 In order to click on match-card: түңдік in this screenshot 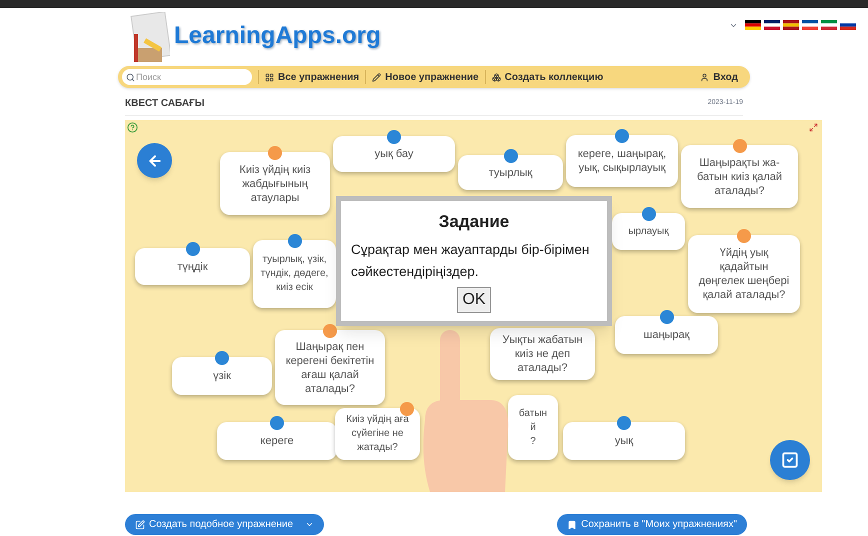, I will do `click(192, 266)`.